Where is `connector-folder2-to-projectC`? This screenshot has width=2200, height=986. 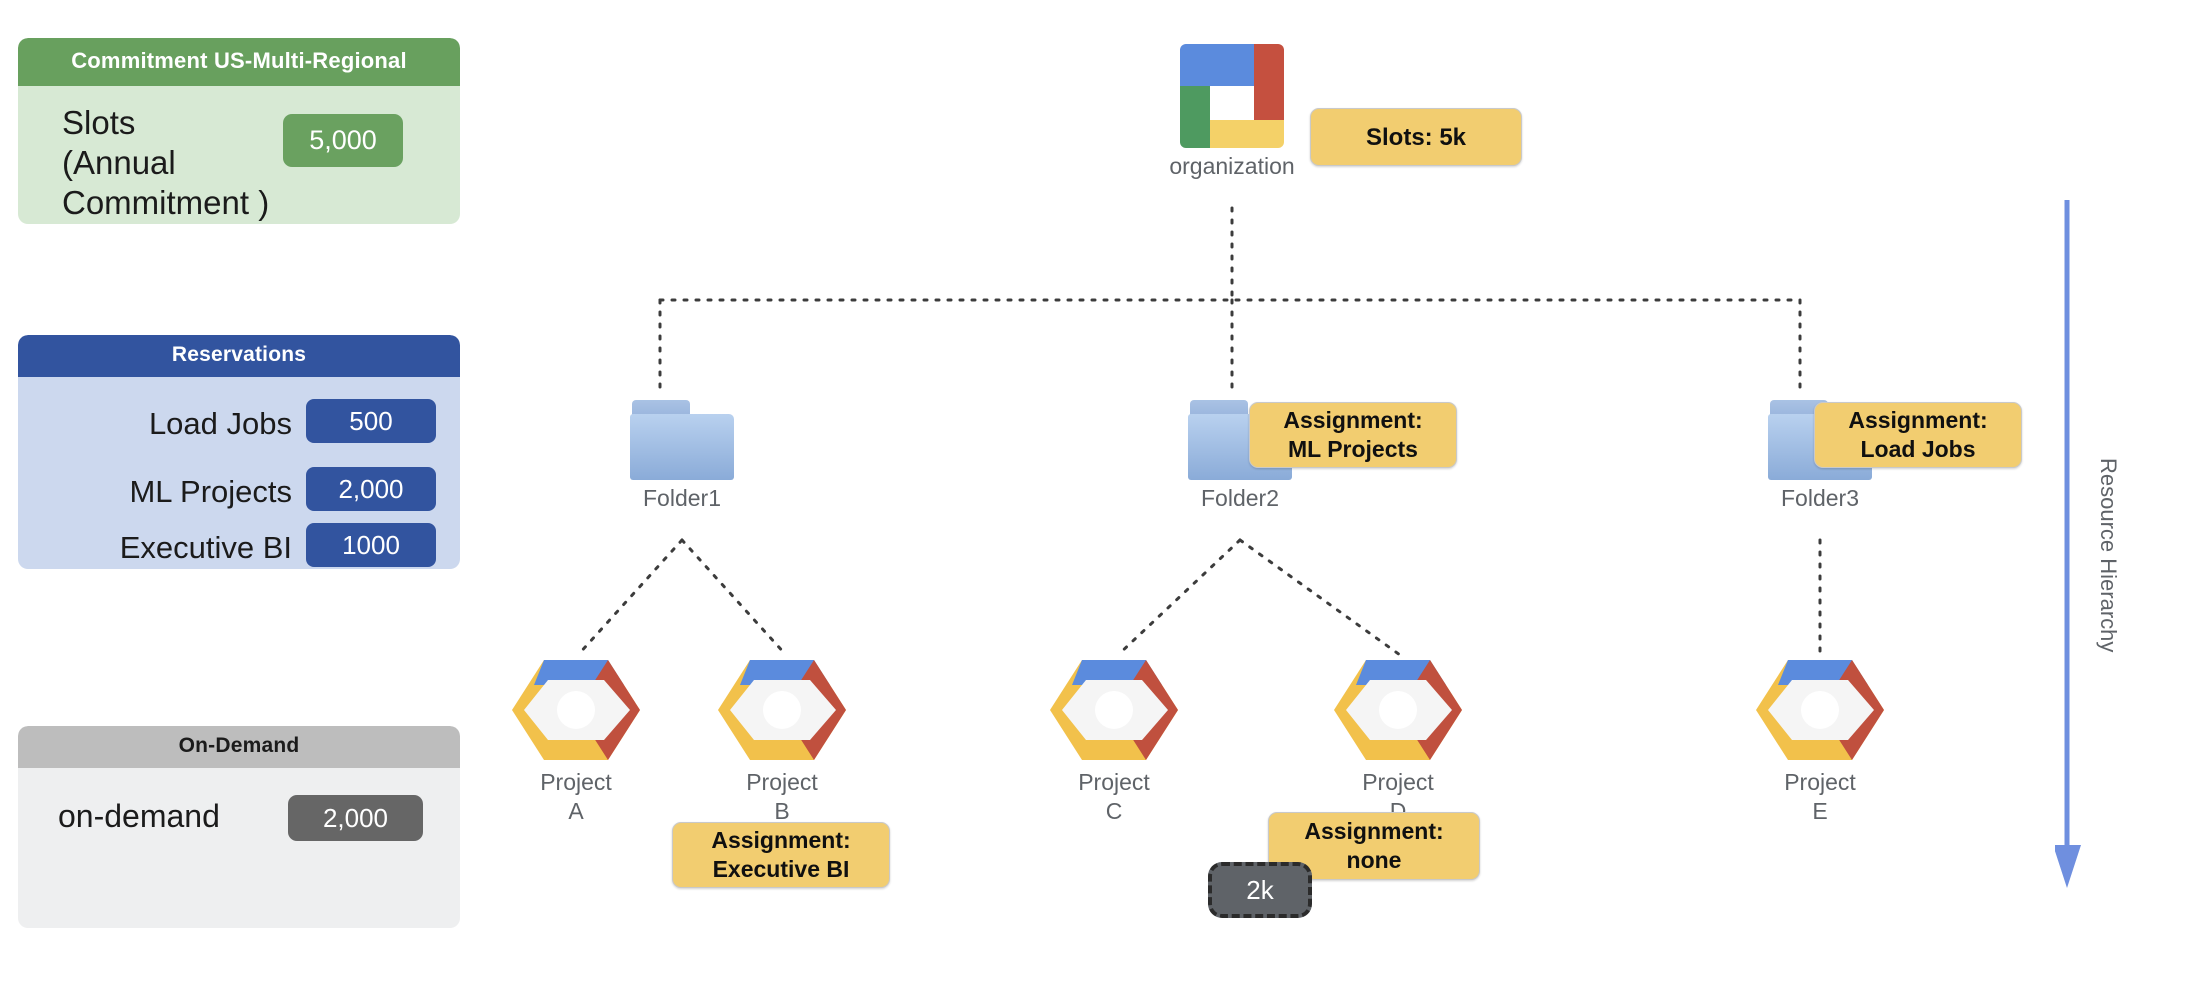
connector-folder2-to-projectC is located at coordinates (1179, 597).